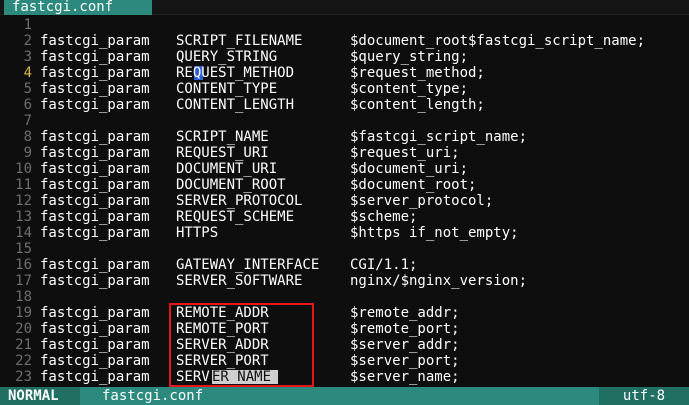 This screenshot has width=689, height=405. What do you see at coordinates (439, 281) in the screenshot?
I see `param-value: nginx/$nginx_version;` at bounding box center [439, 281].